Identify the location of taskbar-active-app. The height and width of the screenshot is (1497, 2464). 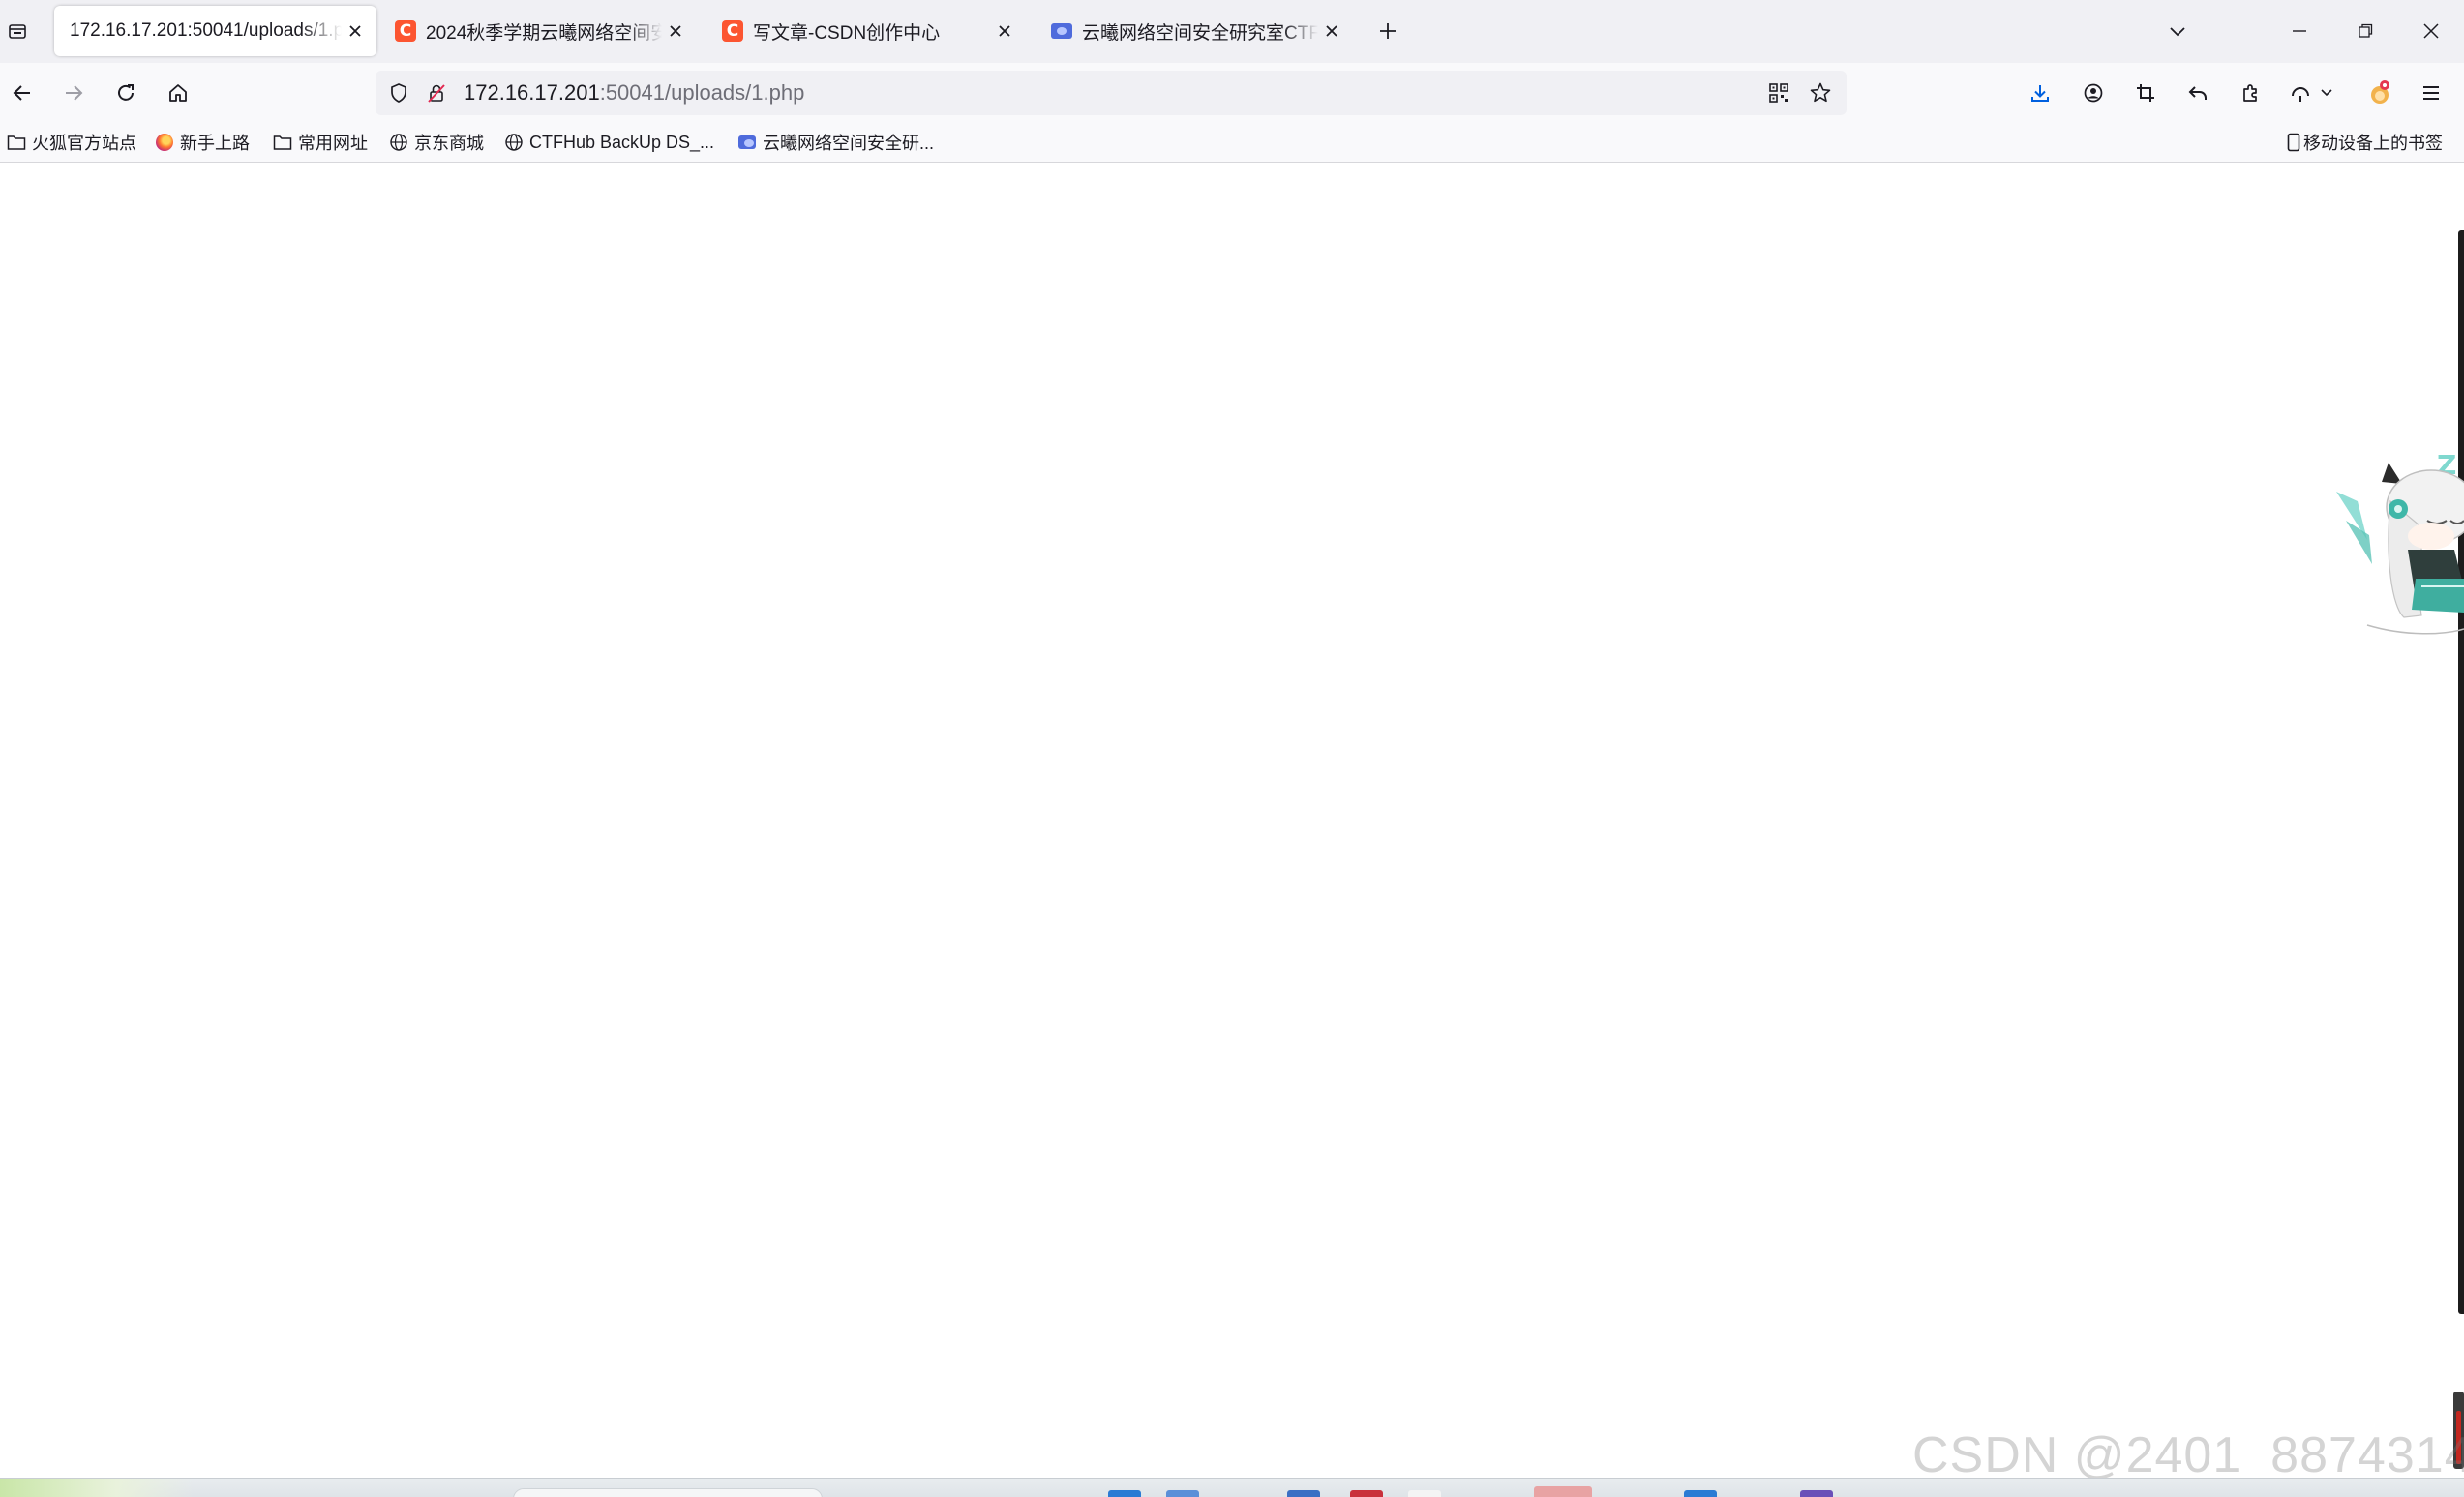
(1563, 1491).